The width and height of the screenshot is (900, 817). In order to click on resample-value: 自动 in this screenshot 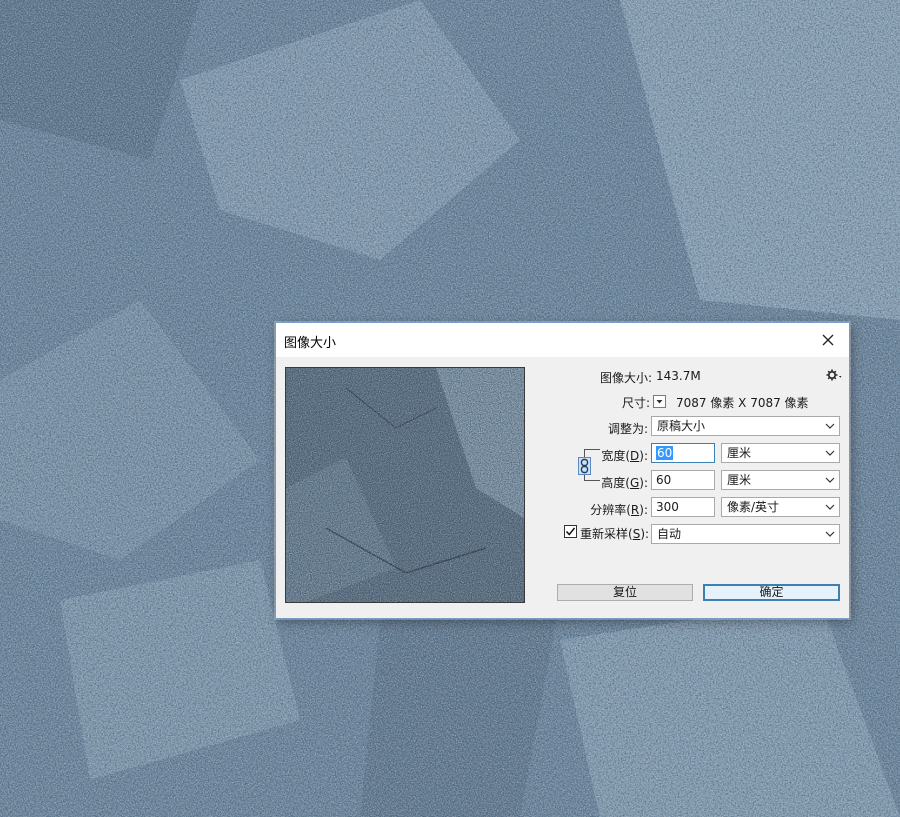, I will do `click(669, 534)`.